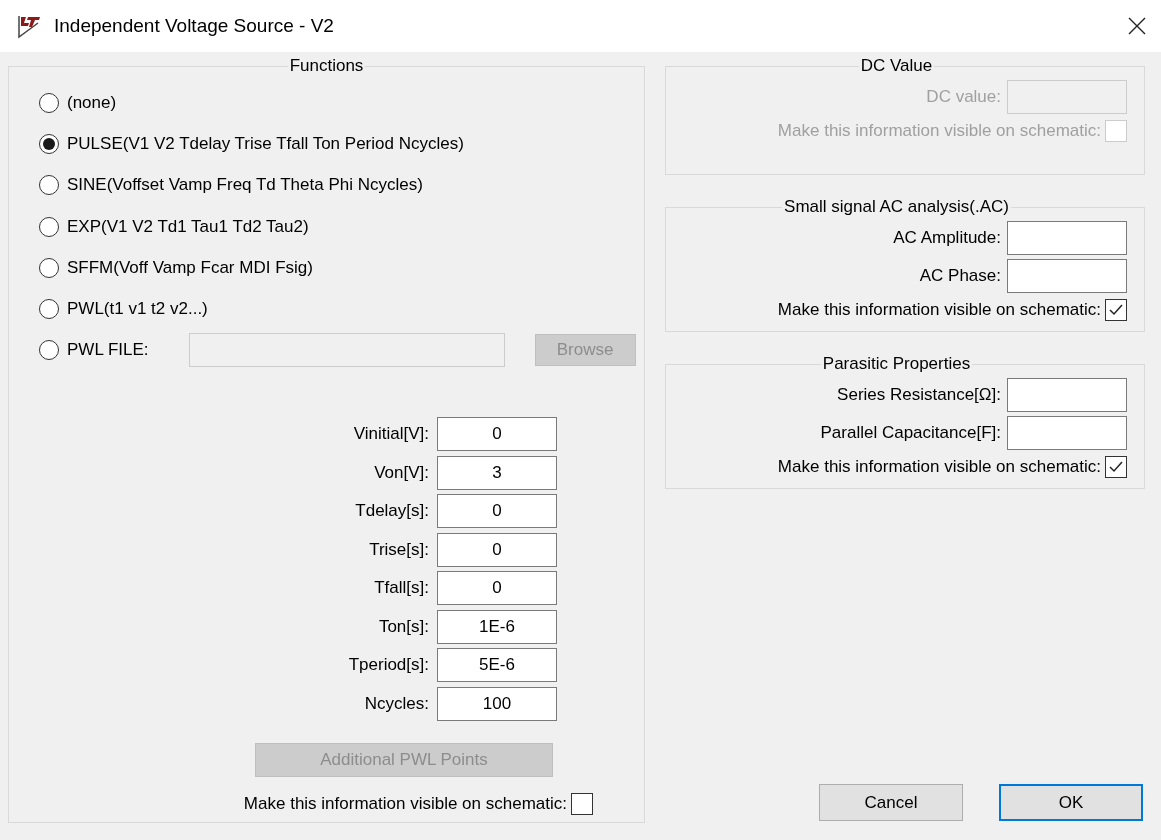 This screenshot has height=840, width=1161. I want to click on radio-option: PULSE(V1 V2 Tdelay Trise Tfall Ton Period Ncycles), so click(251, 143).